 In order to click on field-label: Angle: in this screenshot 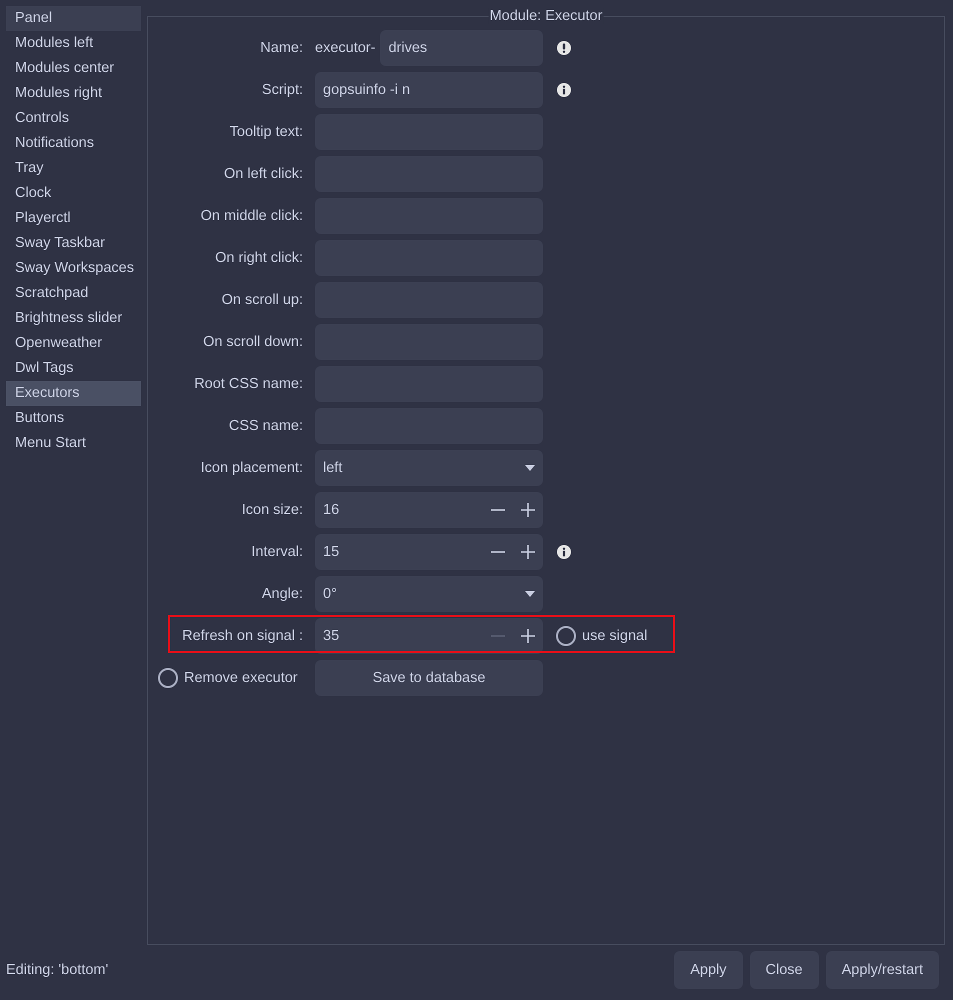, I will do `click(282, 594)`.